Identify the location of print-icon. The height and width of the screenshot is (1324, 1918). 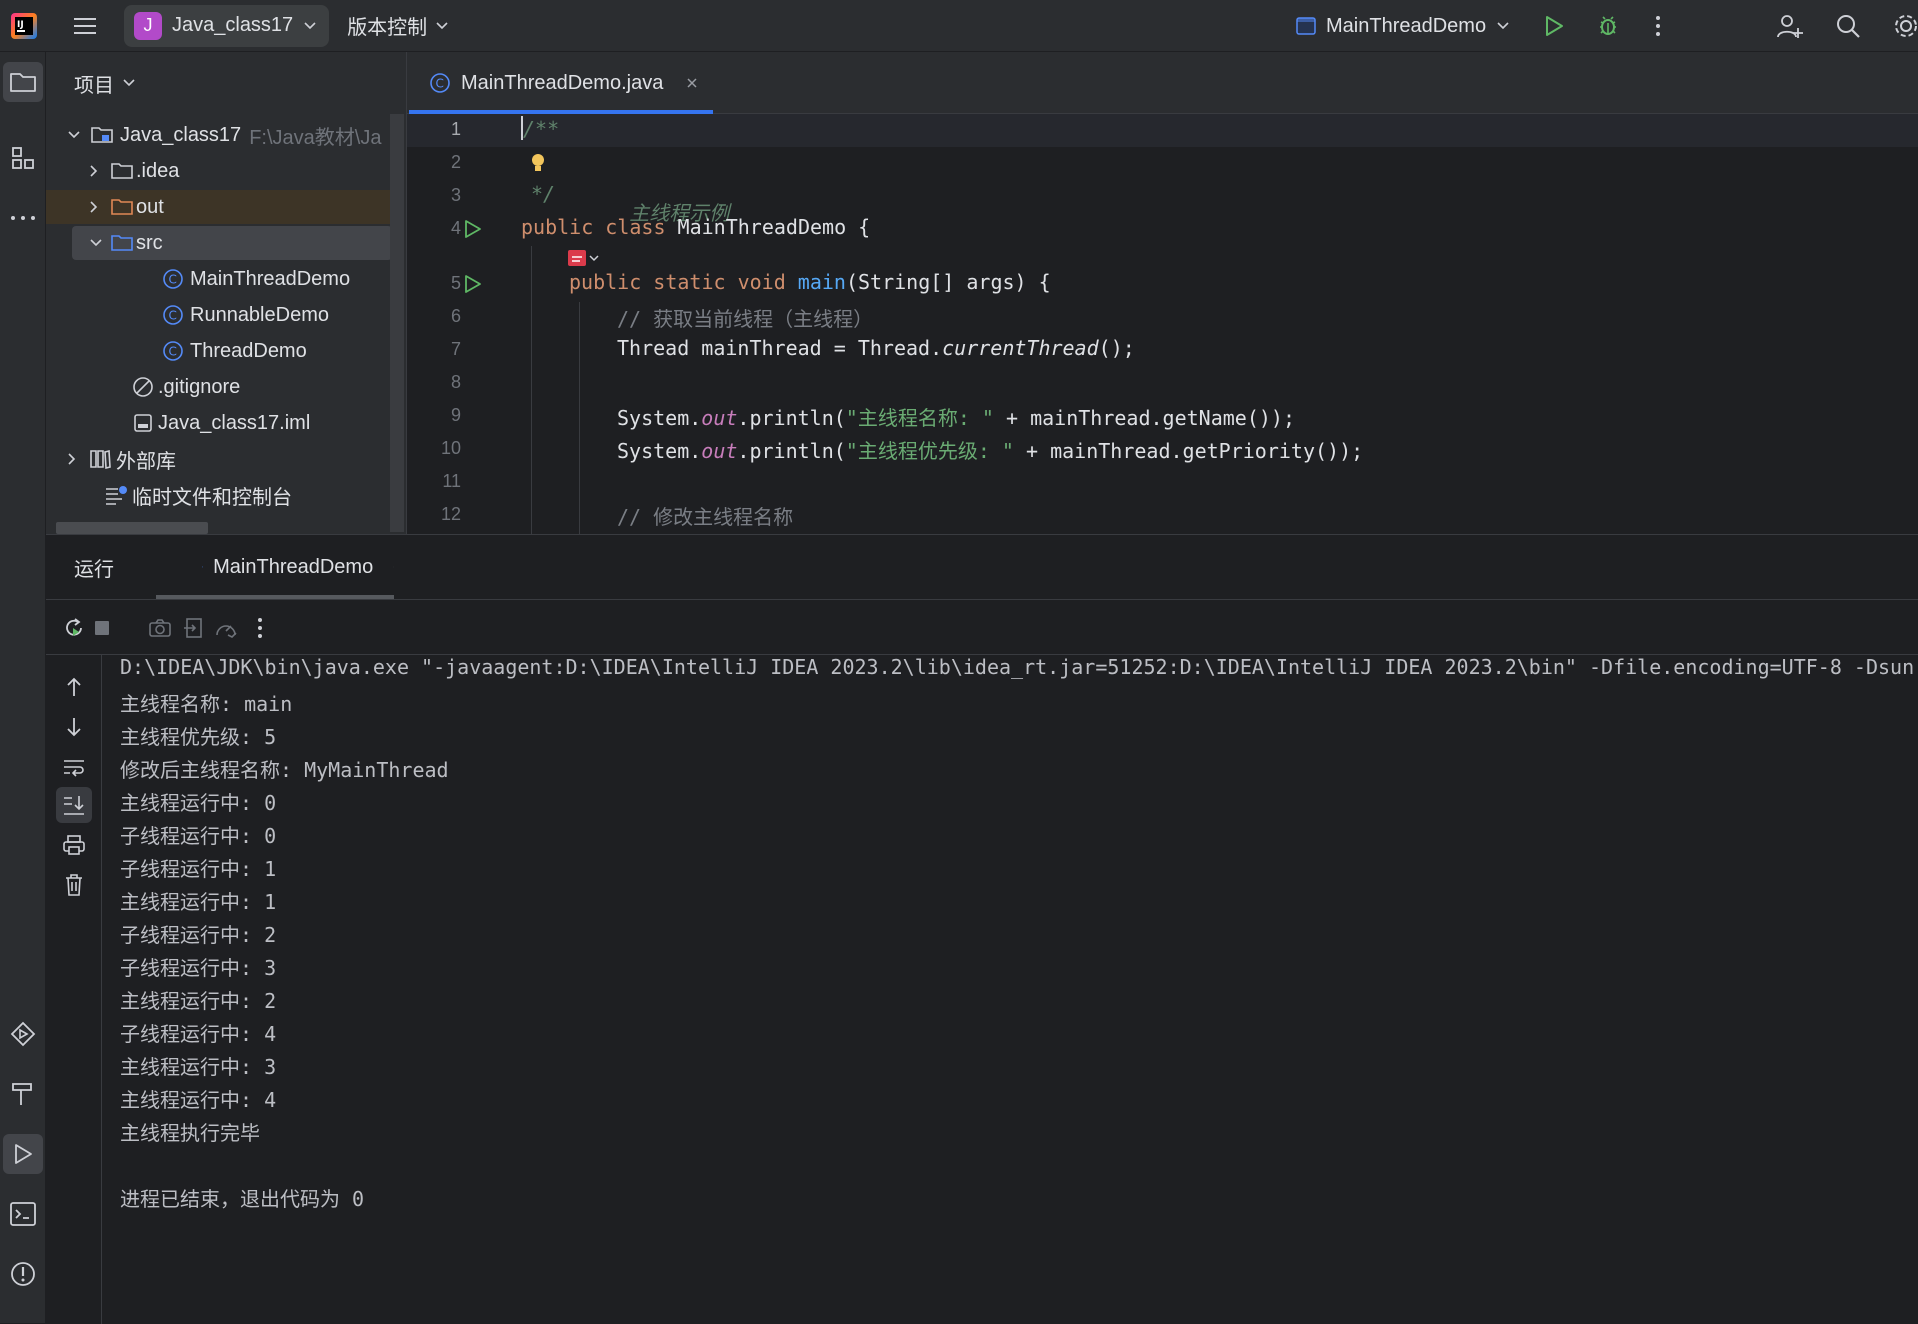
(74, 845).